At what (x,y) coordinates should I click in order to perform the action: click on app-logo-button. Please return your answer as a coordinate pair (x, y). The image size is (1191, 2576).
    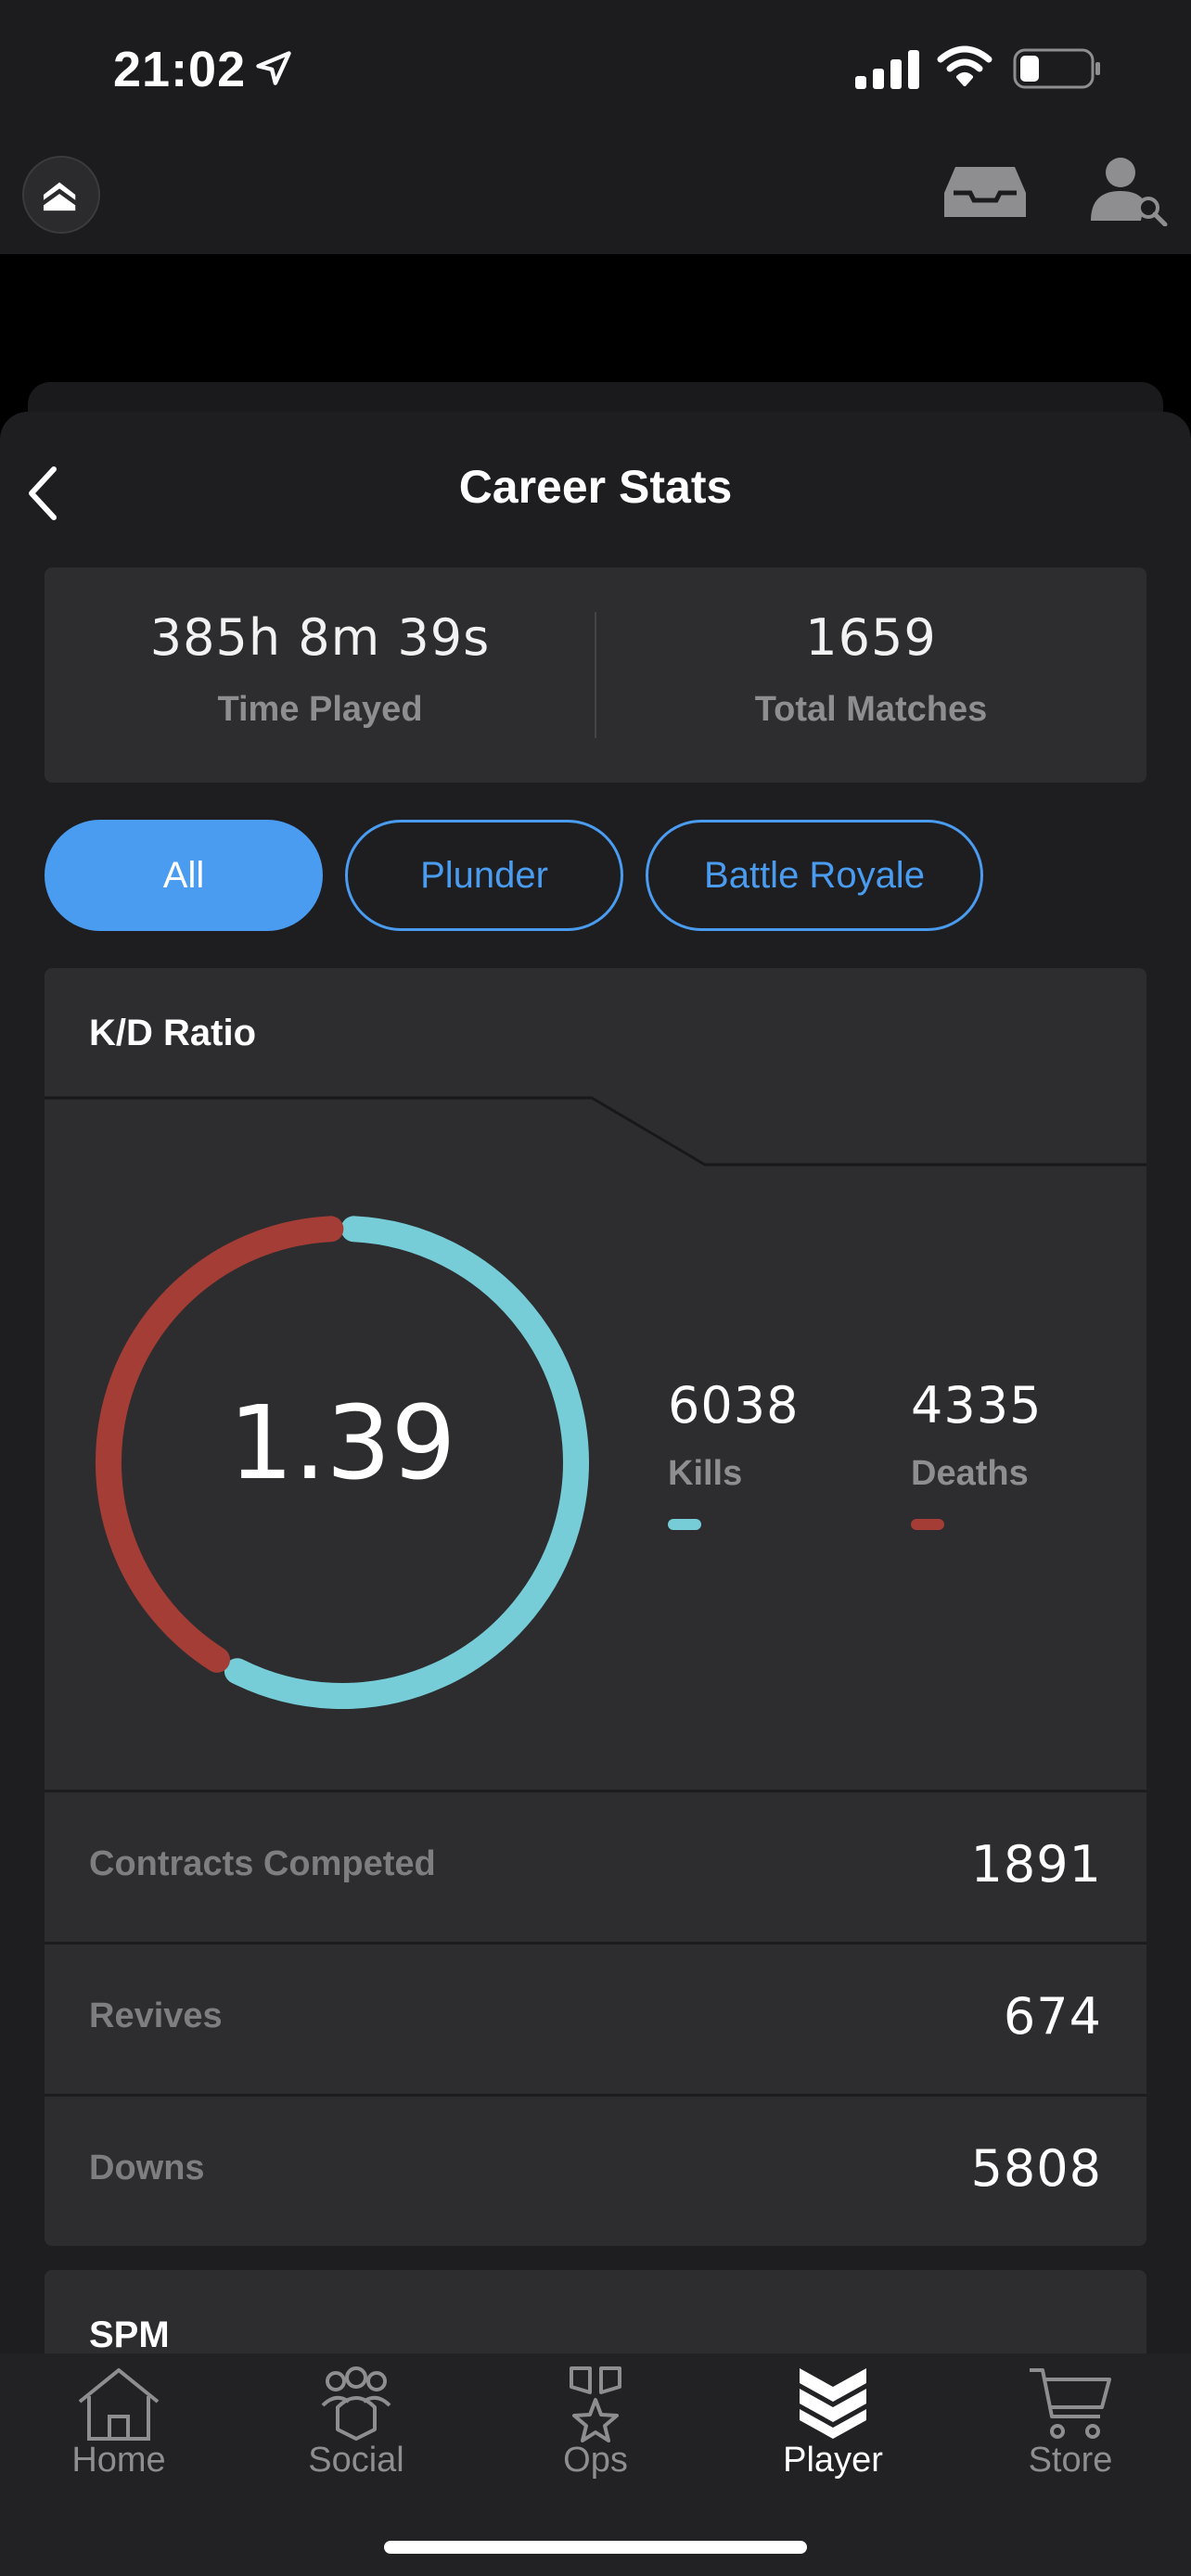
    Looking at the image, I should click on (61, 195).